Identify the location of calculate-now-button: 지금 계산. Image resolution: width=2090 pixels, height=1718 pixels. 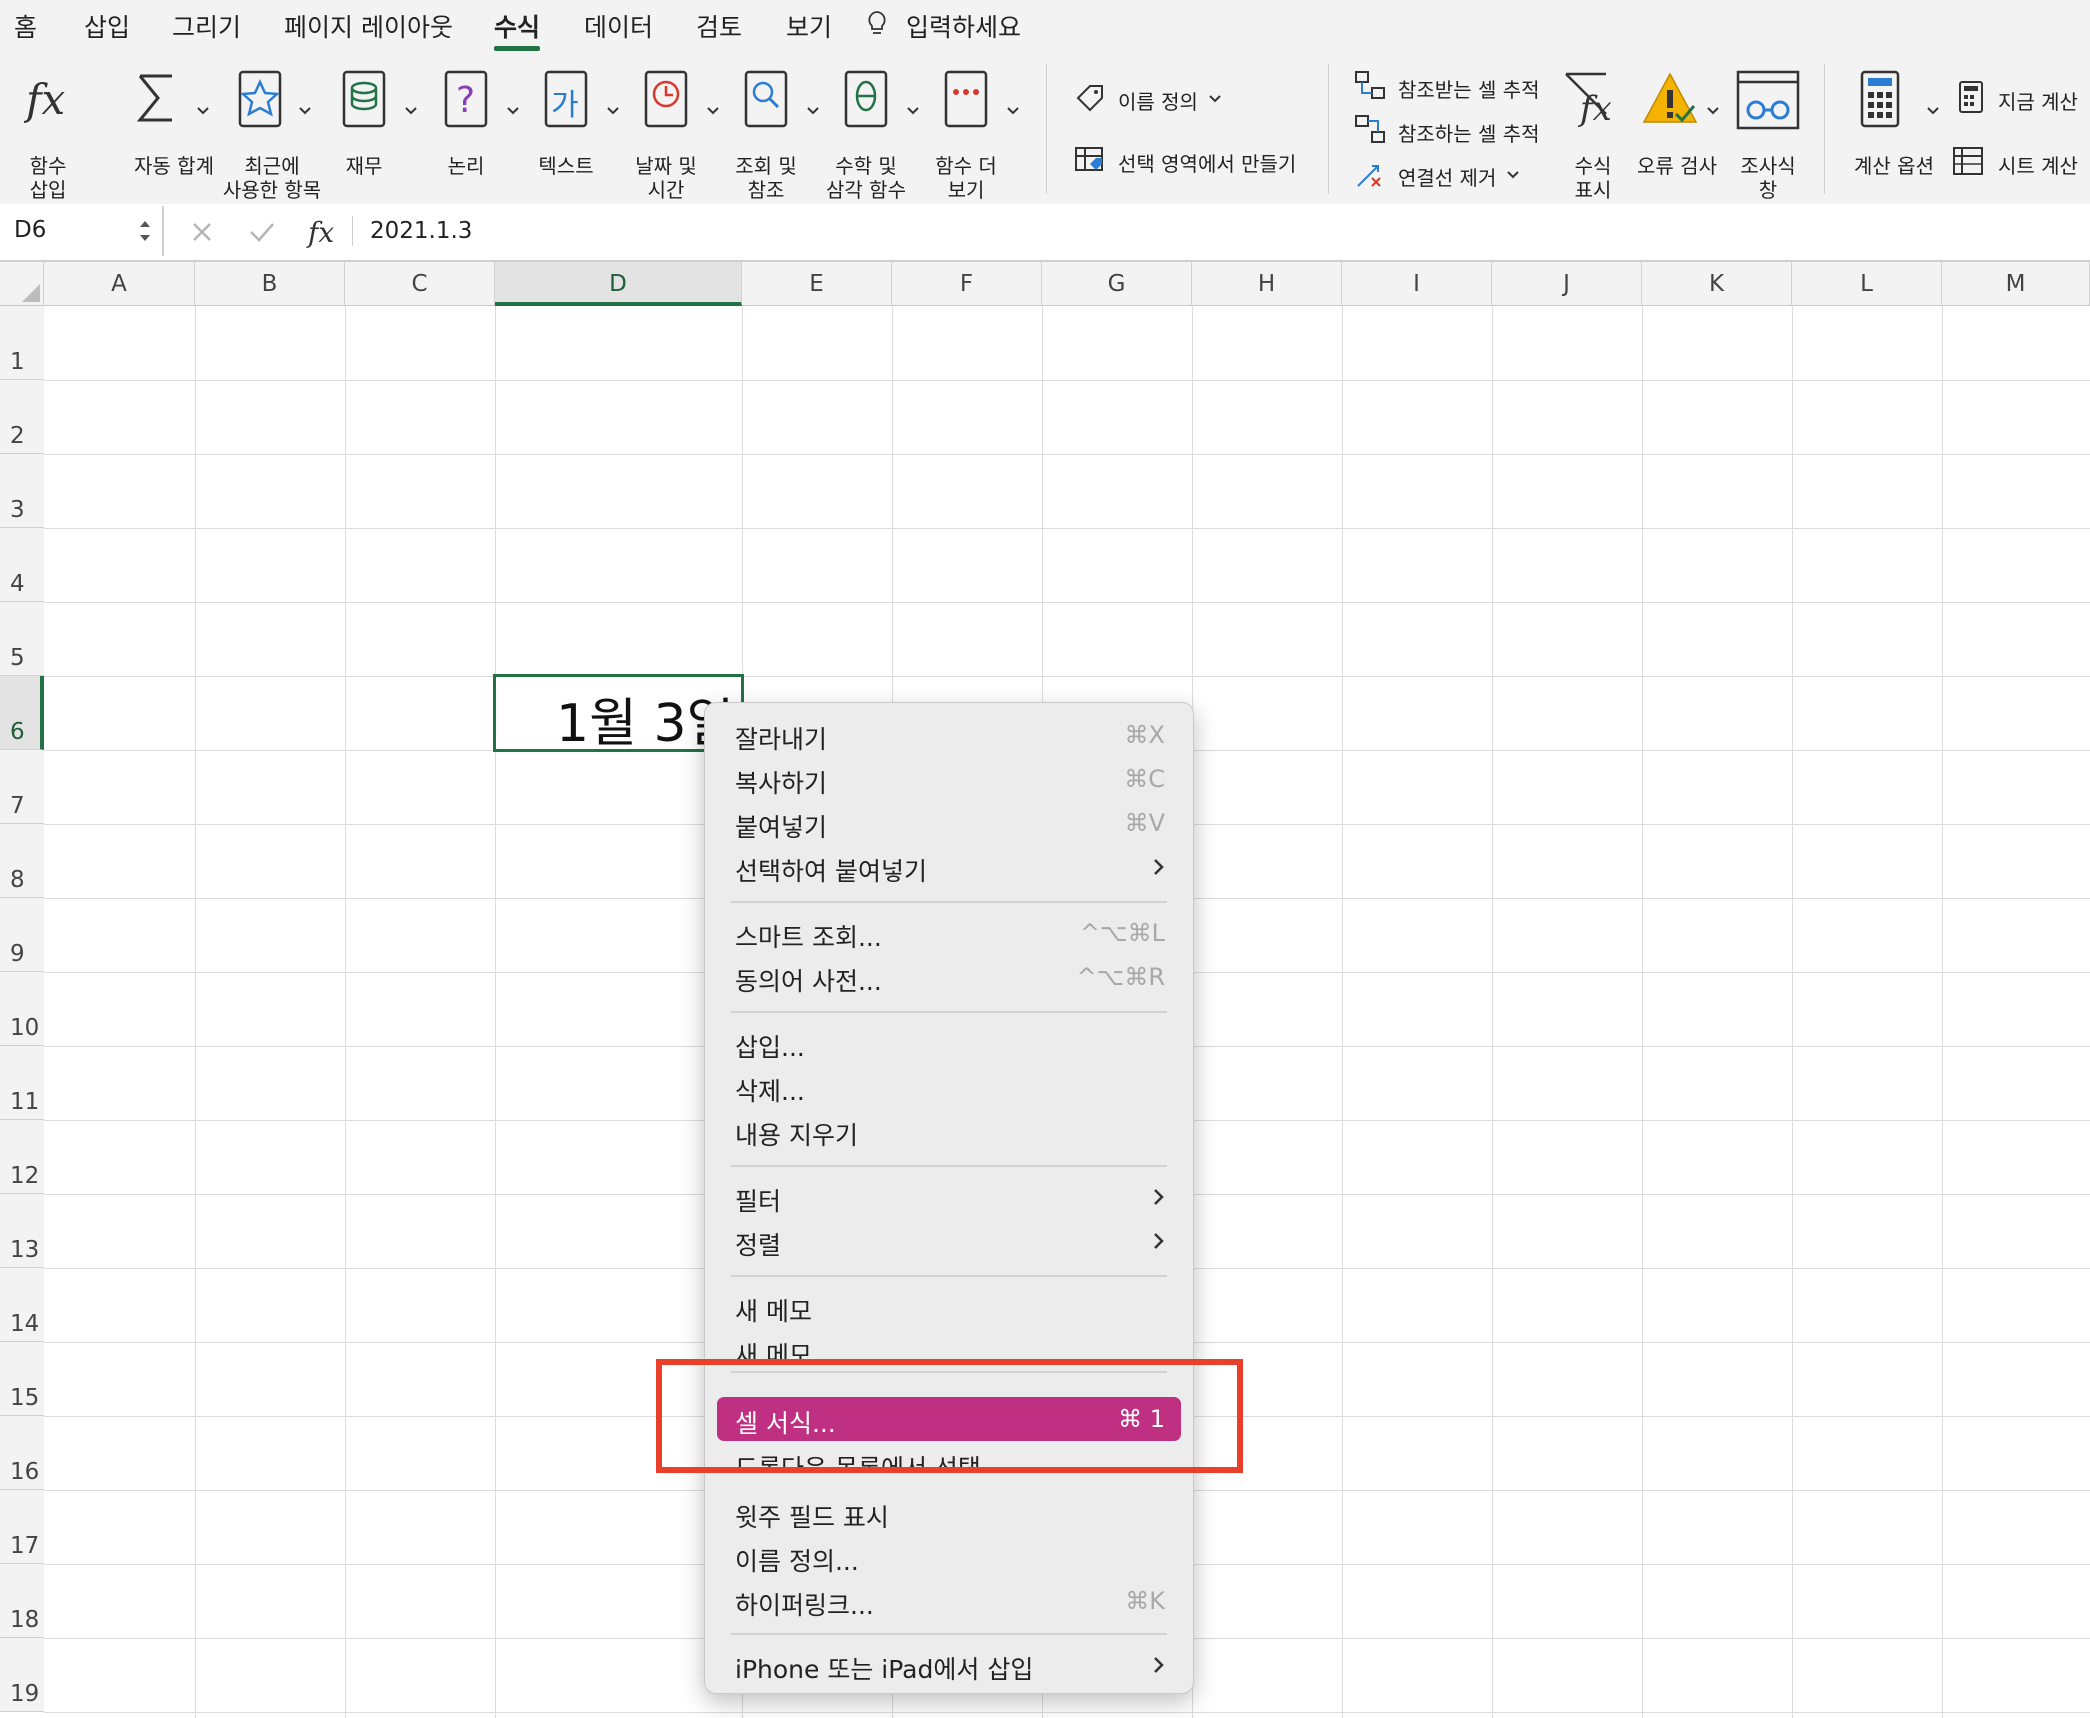
(2021, 97).